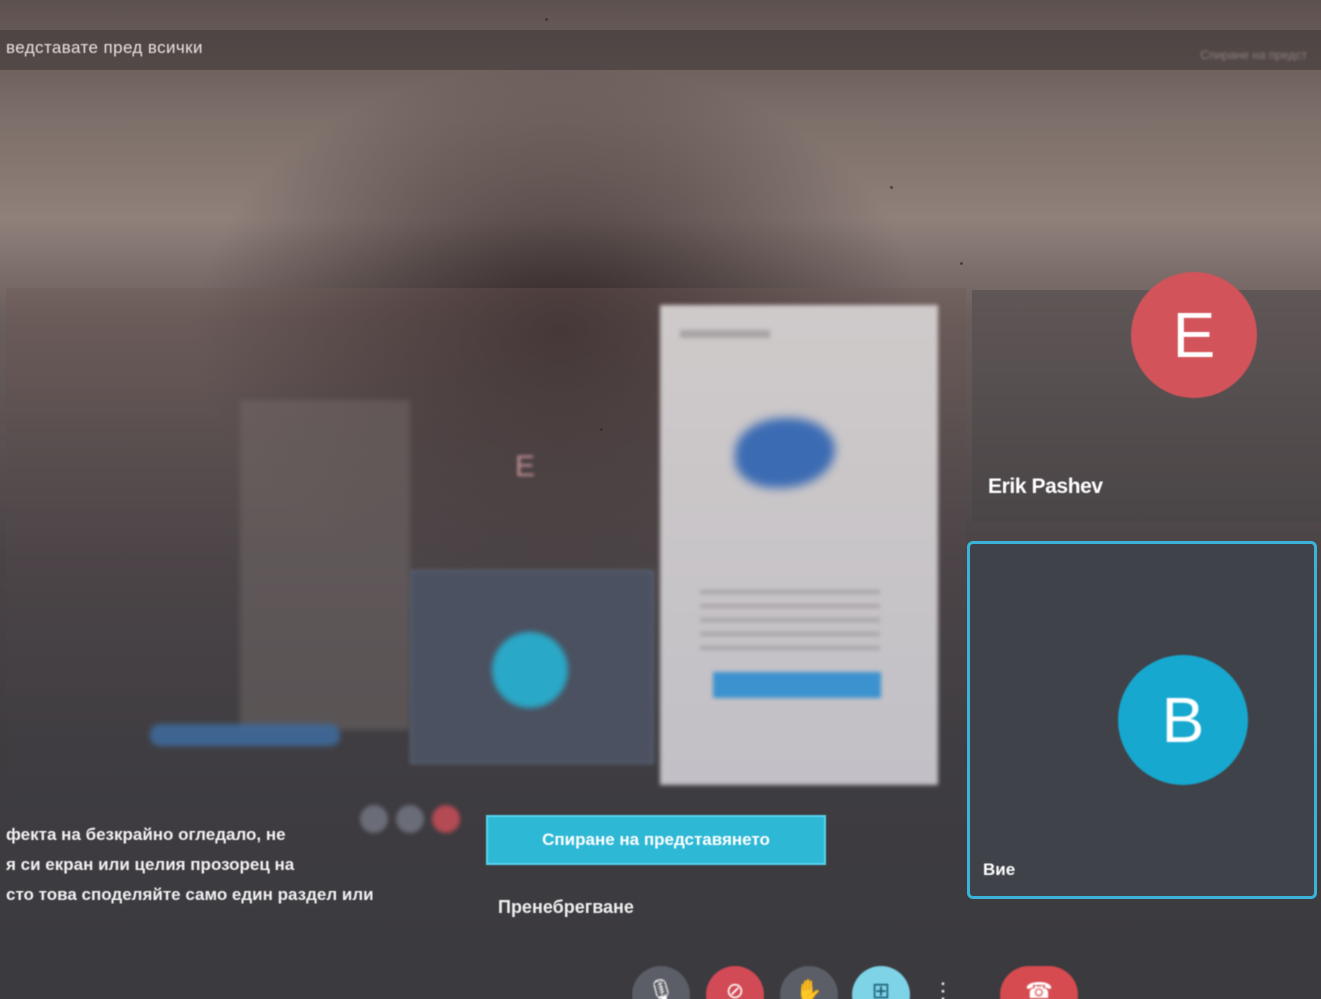 This screenshot has height=999, width=1321. What do you see at coordinates (797, 685) in the screenshot?
I see `popup-button` at bounding box center [797, 685].